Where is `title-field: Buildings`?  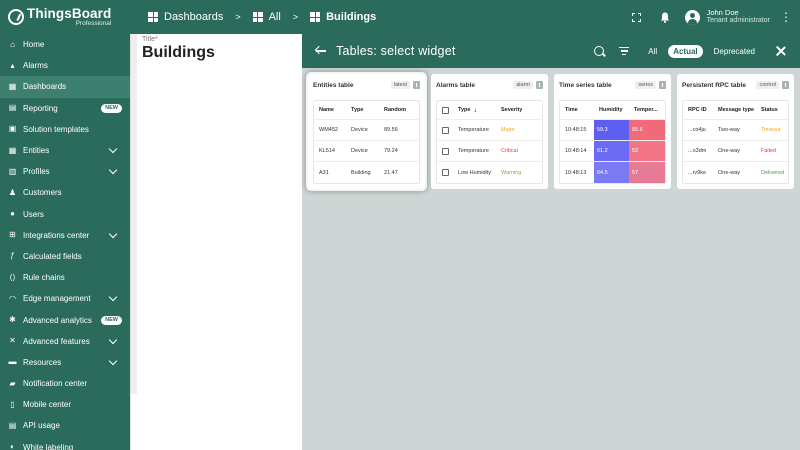
title-field: Buildings is located at coordinates (178, 53).